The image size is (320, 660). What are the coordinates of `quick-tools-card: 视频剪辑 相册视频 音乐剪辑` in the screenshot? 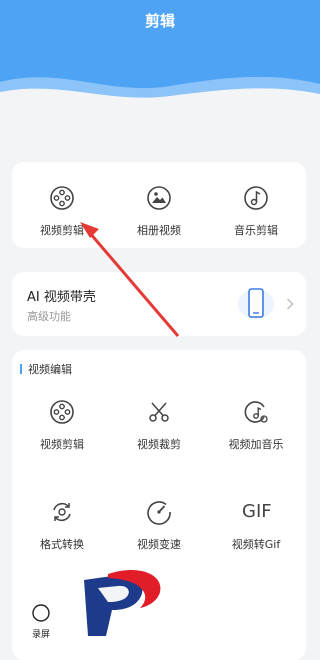 It's located at (159, 205).